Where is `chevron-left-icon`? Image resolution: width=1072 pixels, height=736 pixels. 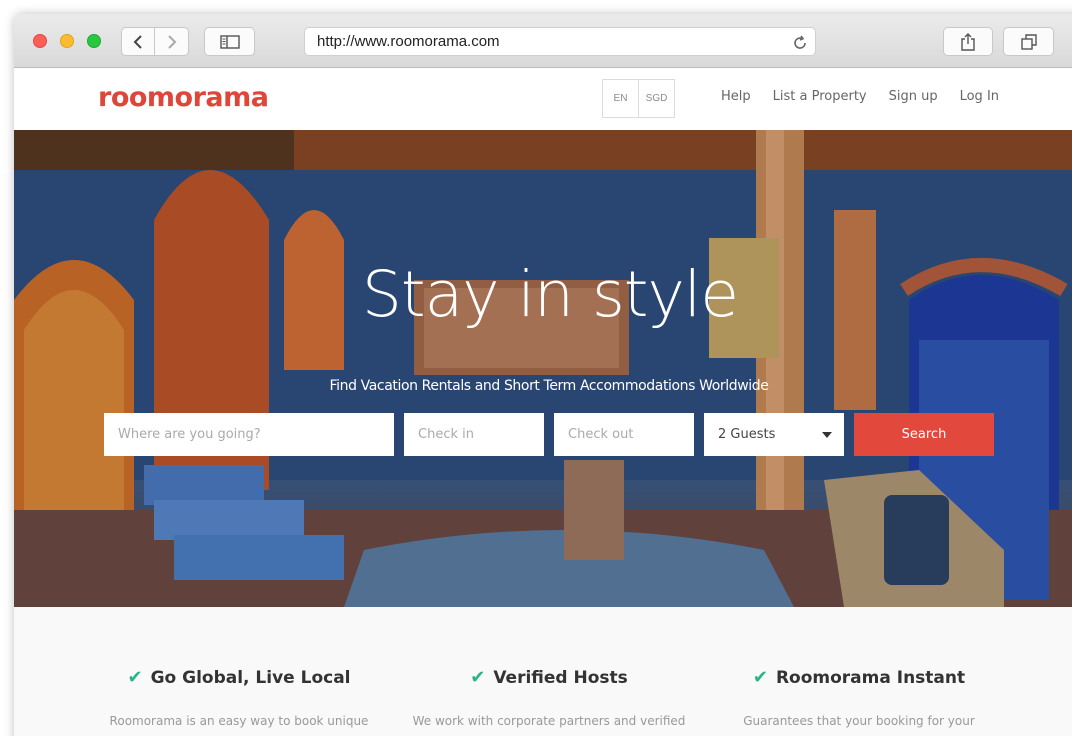 chevron-left-icon is located at coordinates (137, 41).